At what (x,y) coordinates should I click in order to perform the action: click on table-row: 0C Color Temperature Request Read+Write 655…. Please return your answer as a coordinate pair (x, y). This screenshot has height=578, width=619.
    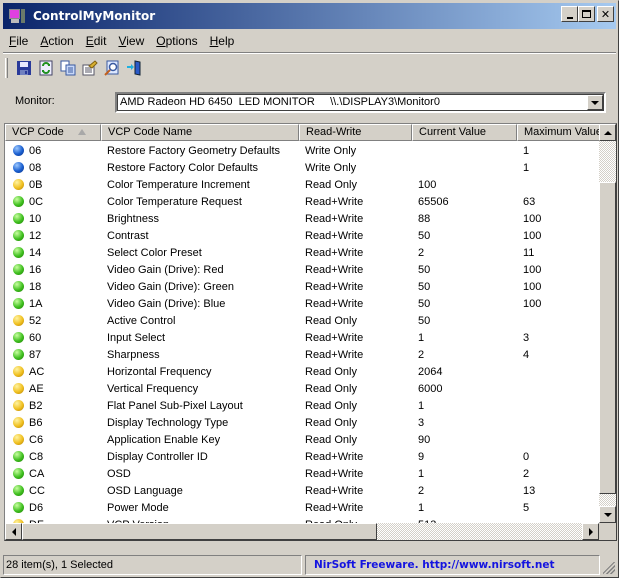
    Looking at the image, I should click on (306, 201).